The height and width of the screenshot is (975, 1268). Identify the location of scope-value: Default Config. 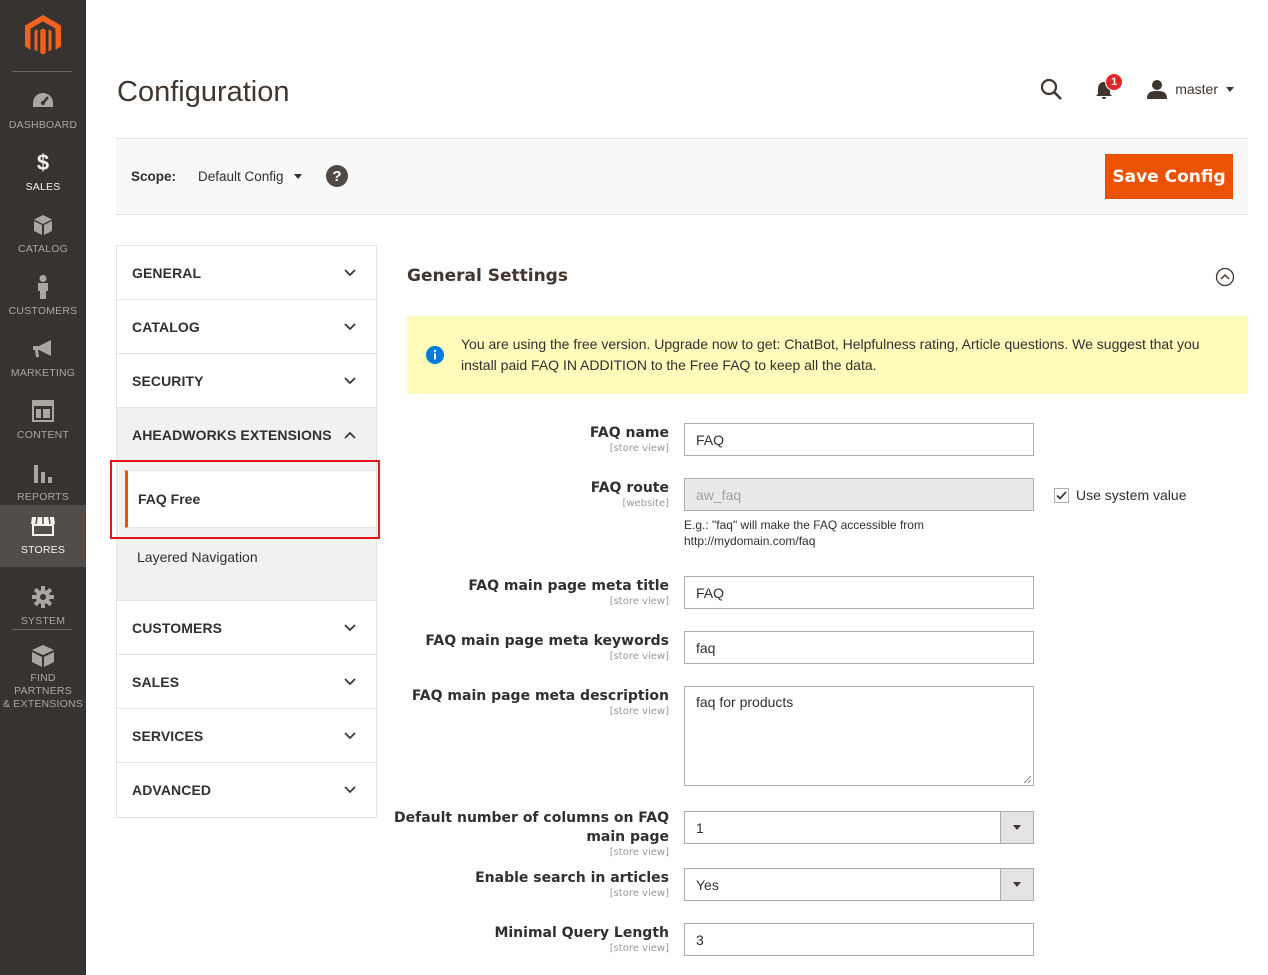
(241, 176).